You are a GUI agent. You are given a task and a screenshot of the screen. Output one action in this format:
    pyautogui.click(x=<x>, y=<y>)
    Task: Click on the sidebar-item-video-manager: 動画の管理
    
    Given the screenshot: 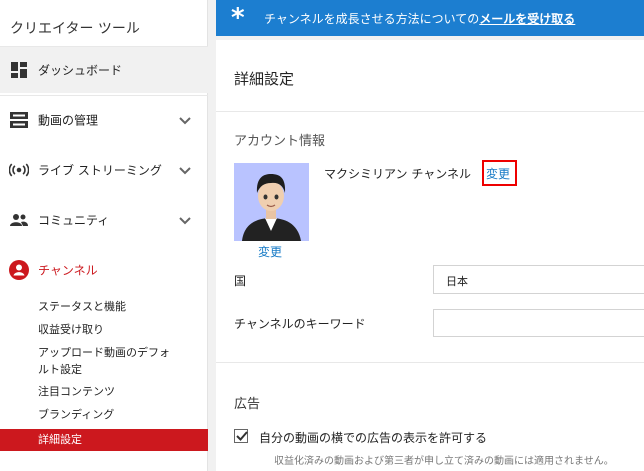 What is the action you would take?
    pyautogui.click(x=104, y=120)
    